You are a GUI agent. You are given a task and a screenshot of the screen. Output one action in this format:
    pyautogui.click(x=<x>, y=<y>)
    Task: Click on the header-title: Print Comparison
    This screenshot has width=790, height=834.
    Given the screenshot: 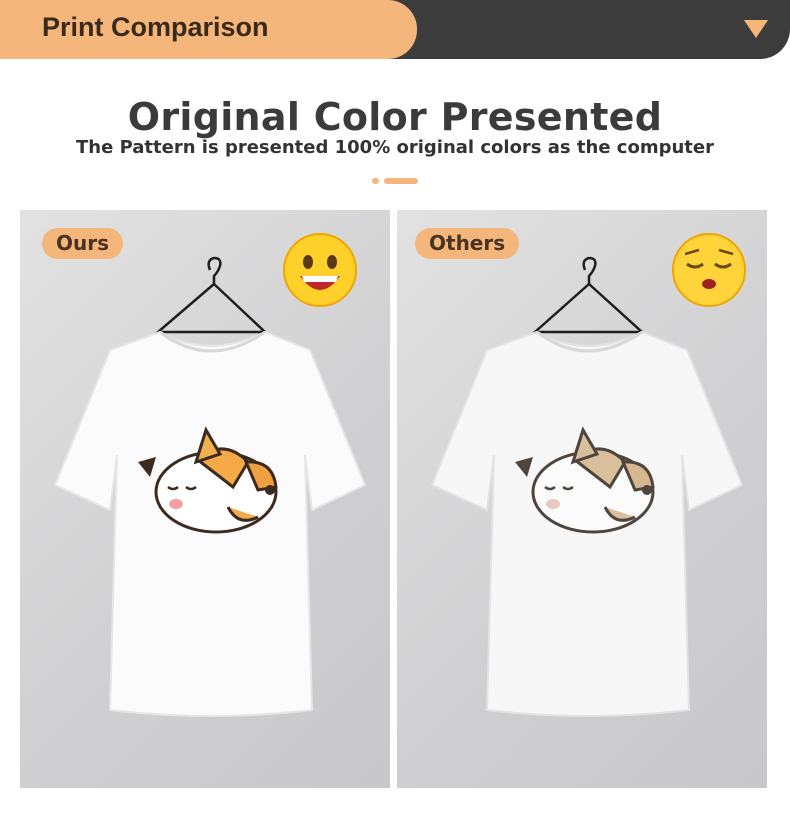 What is the action you would take?
    pyautogui.click(x=155, y=27)
    